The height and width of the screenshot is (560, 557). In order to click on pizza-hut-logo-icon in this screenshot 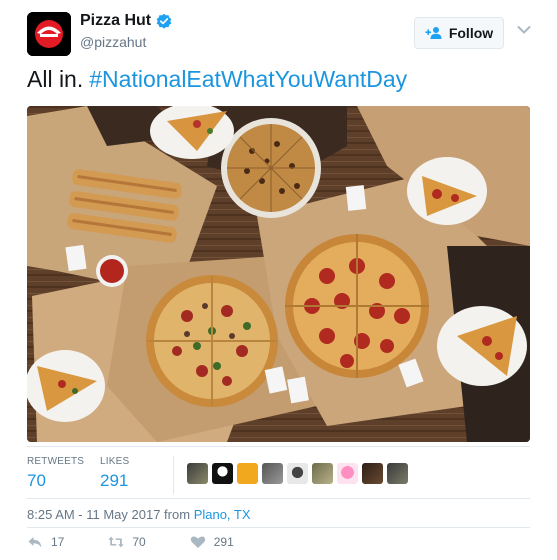, I will do `click(49, 34)`.